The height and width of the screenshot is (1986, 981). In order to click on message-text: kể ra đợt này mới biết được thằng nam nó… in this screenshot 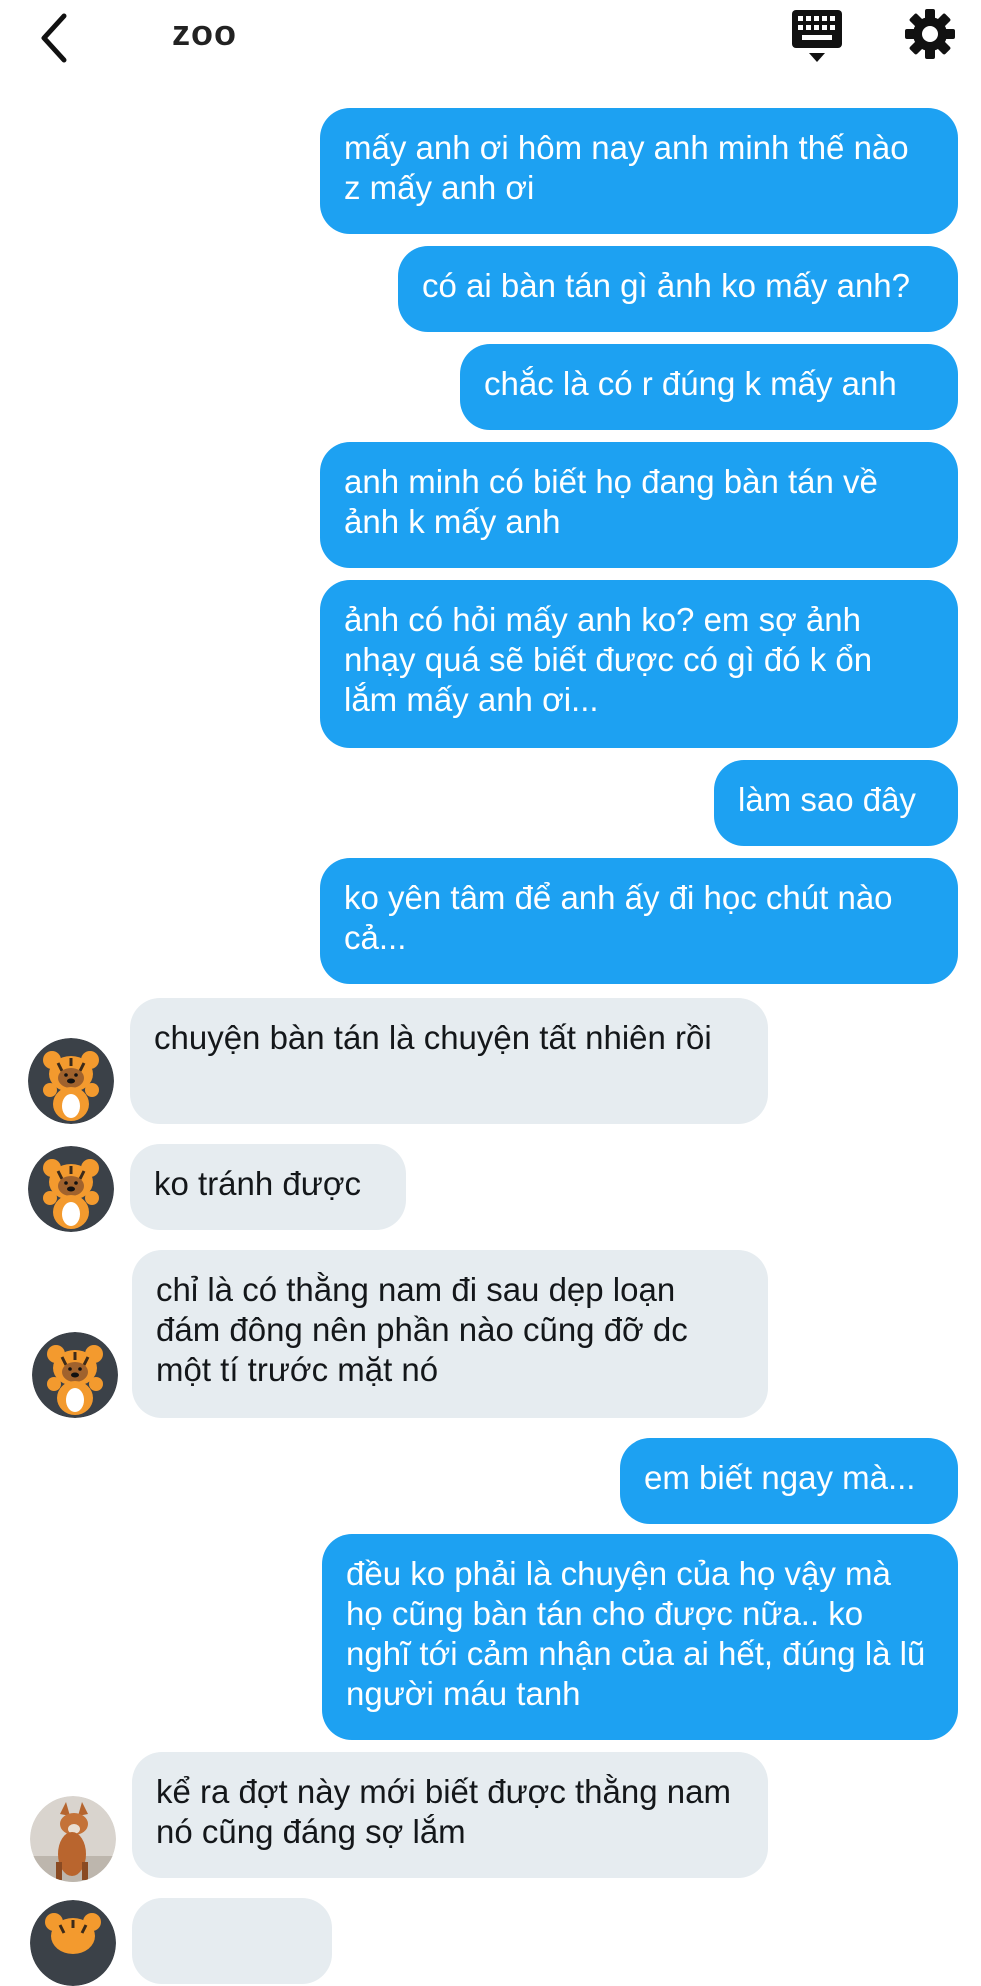, I will do `click(443, 1811)`.